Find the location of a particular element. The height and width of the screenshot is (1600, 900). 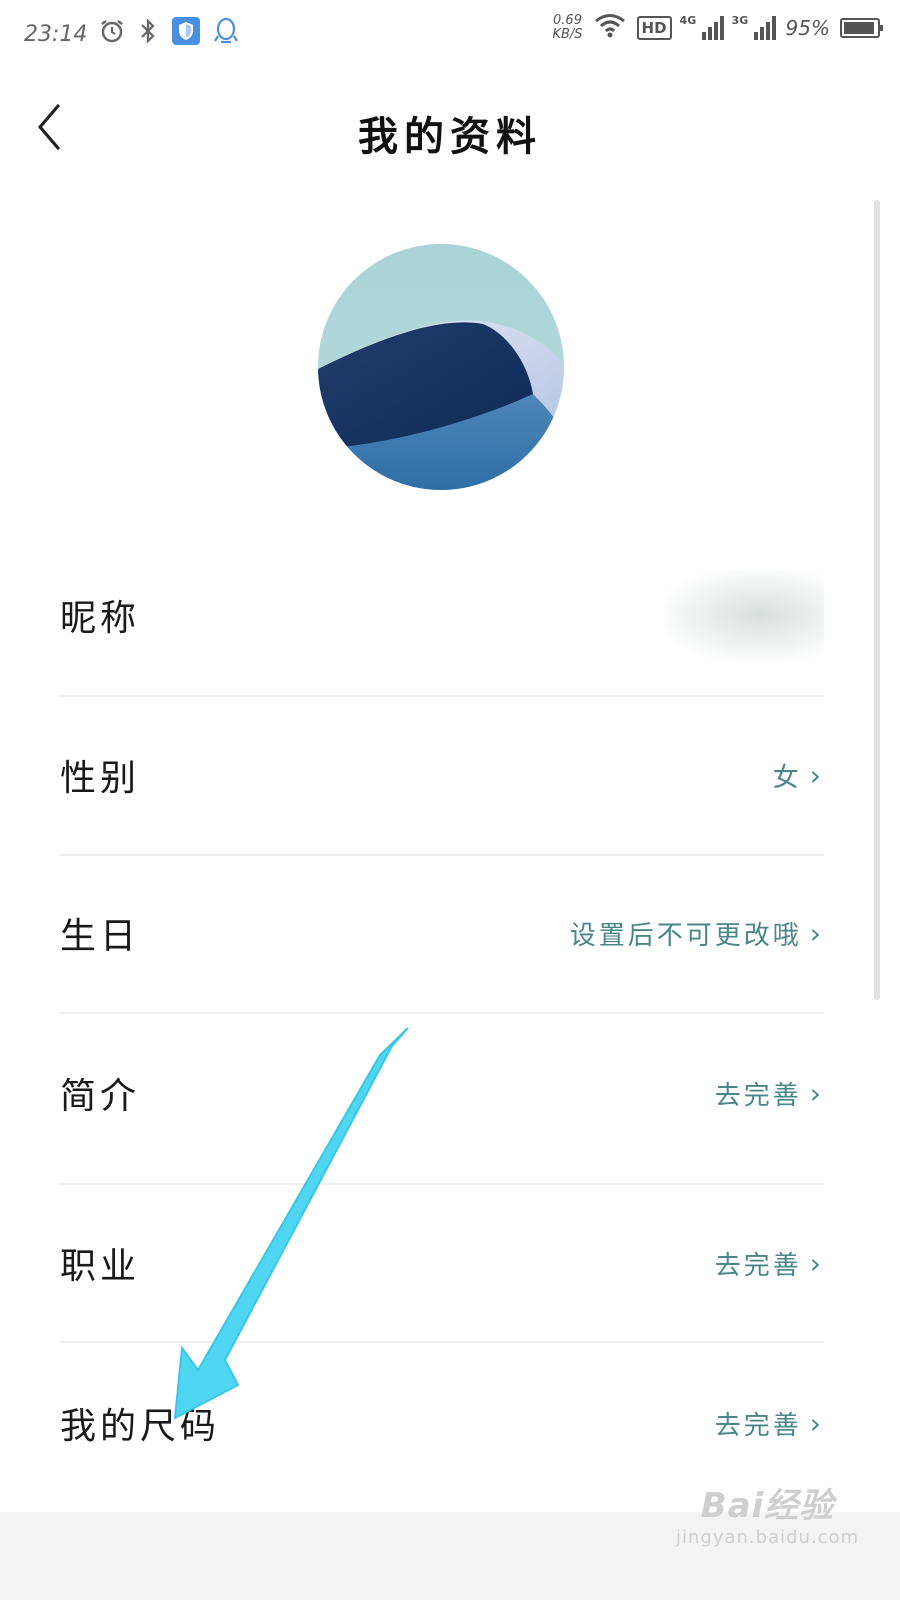

net-type-1: 4G is located at coordinates (688, 20).